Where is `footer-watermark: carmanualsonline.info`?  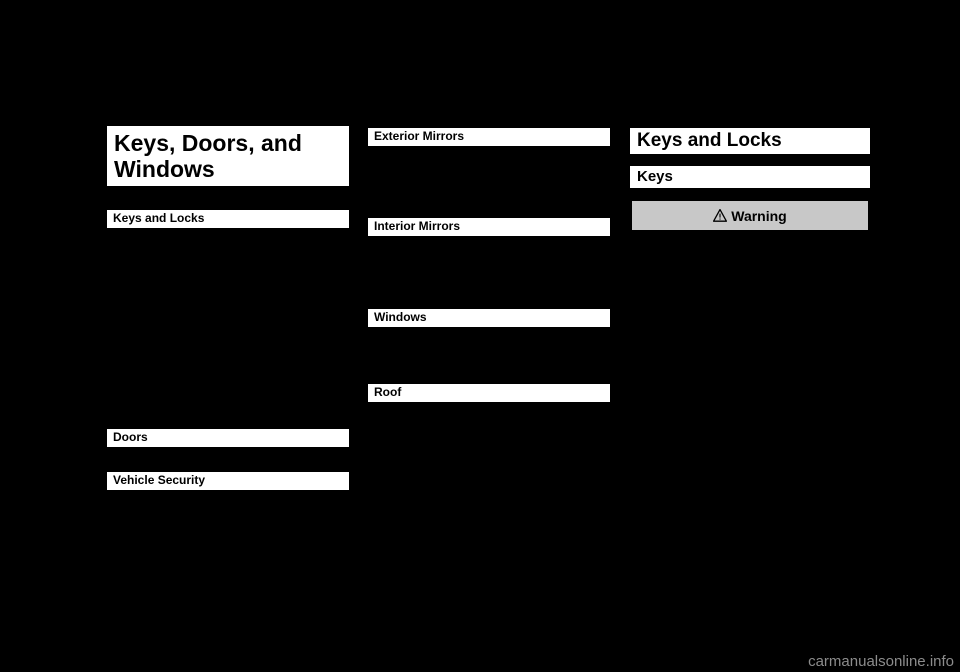 footer-watermark: carmanualsonline.info is located at coordinates (881, 661).